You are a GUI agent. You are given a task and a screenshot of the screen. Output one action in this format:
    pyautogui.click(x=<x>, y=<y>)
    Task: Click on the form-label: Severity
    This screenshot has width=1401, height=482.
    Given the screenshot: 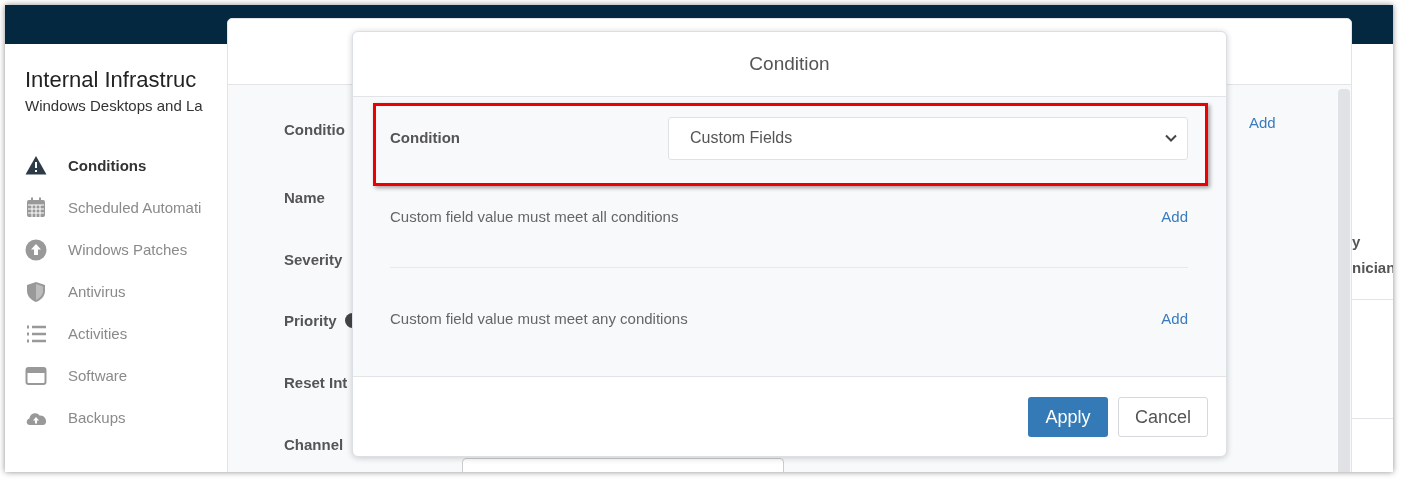 What is the action you would take?
    pyautogui.click(x=313, y=260)
    